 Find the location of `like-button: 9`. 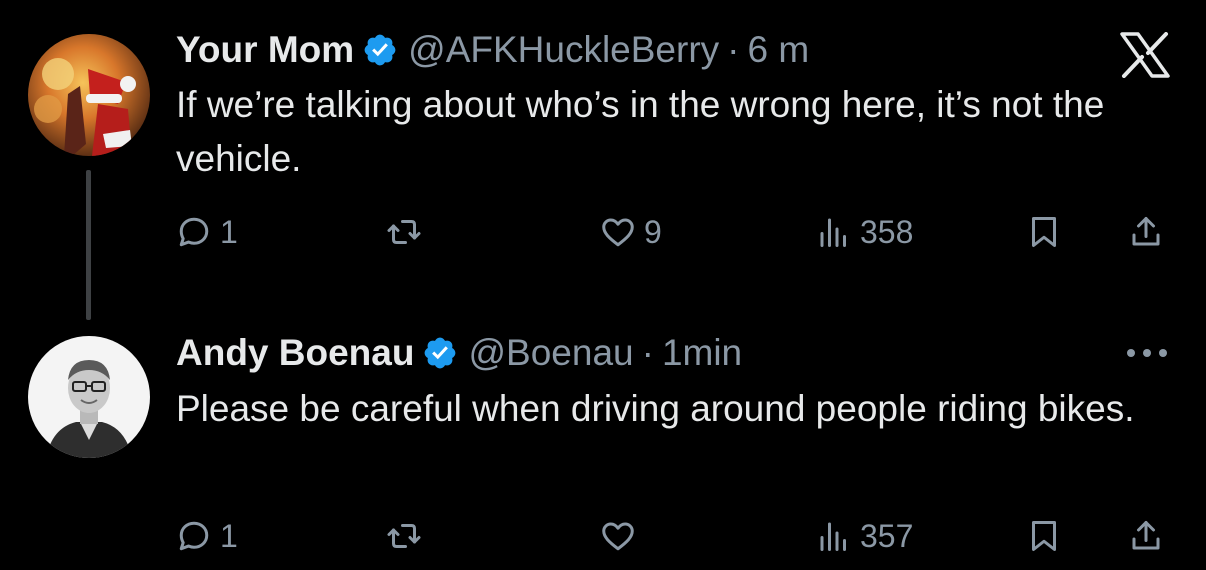

like-button: 9 is located at coordinates (631, 232).